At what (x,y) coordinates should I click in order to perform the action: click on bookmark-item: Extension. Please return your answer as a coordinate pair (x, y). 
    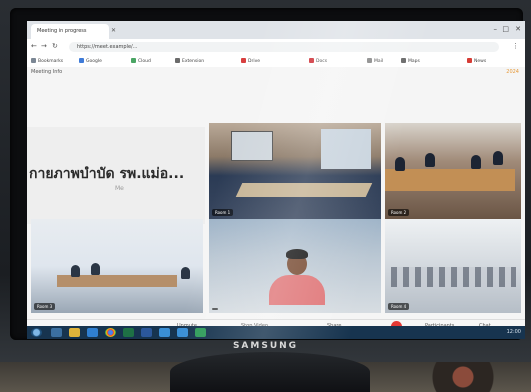
    Looking at the image, I should click on (189, 61).